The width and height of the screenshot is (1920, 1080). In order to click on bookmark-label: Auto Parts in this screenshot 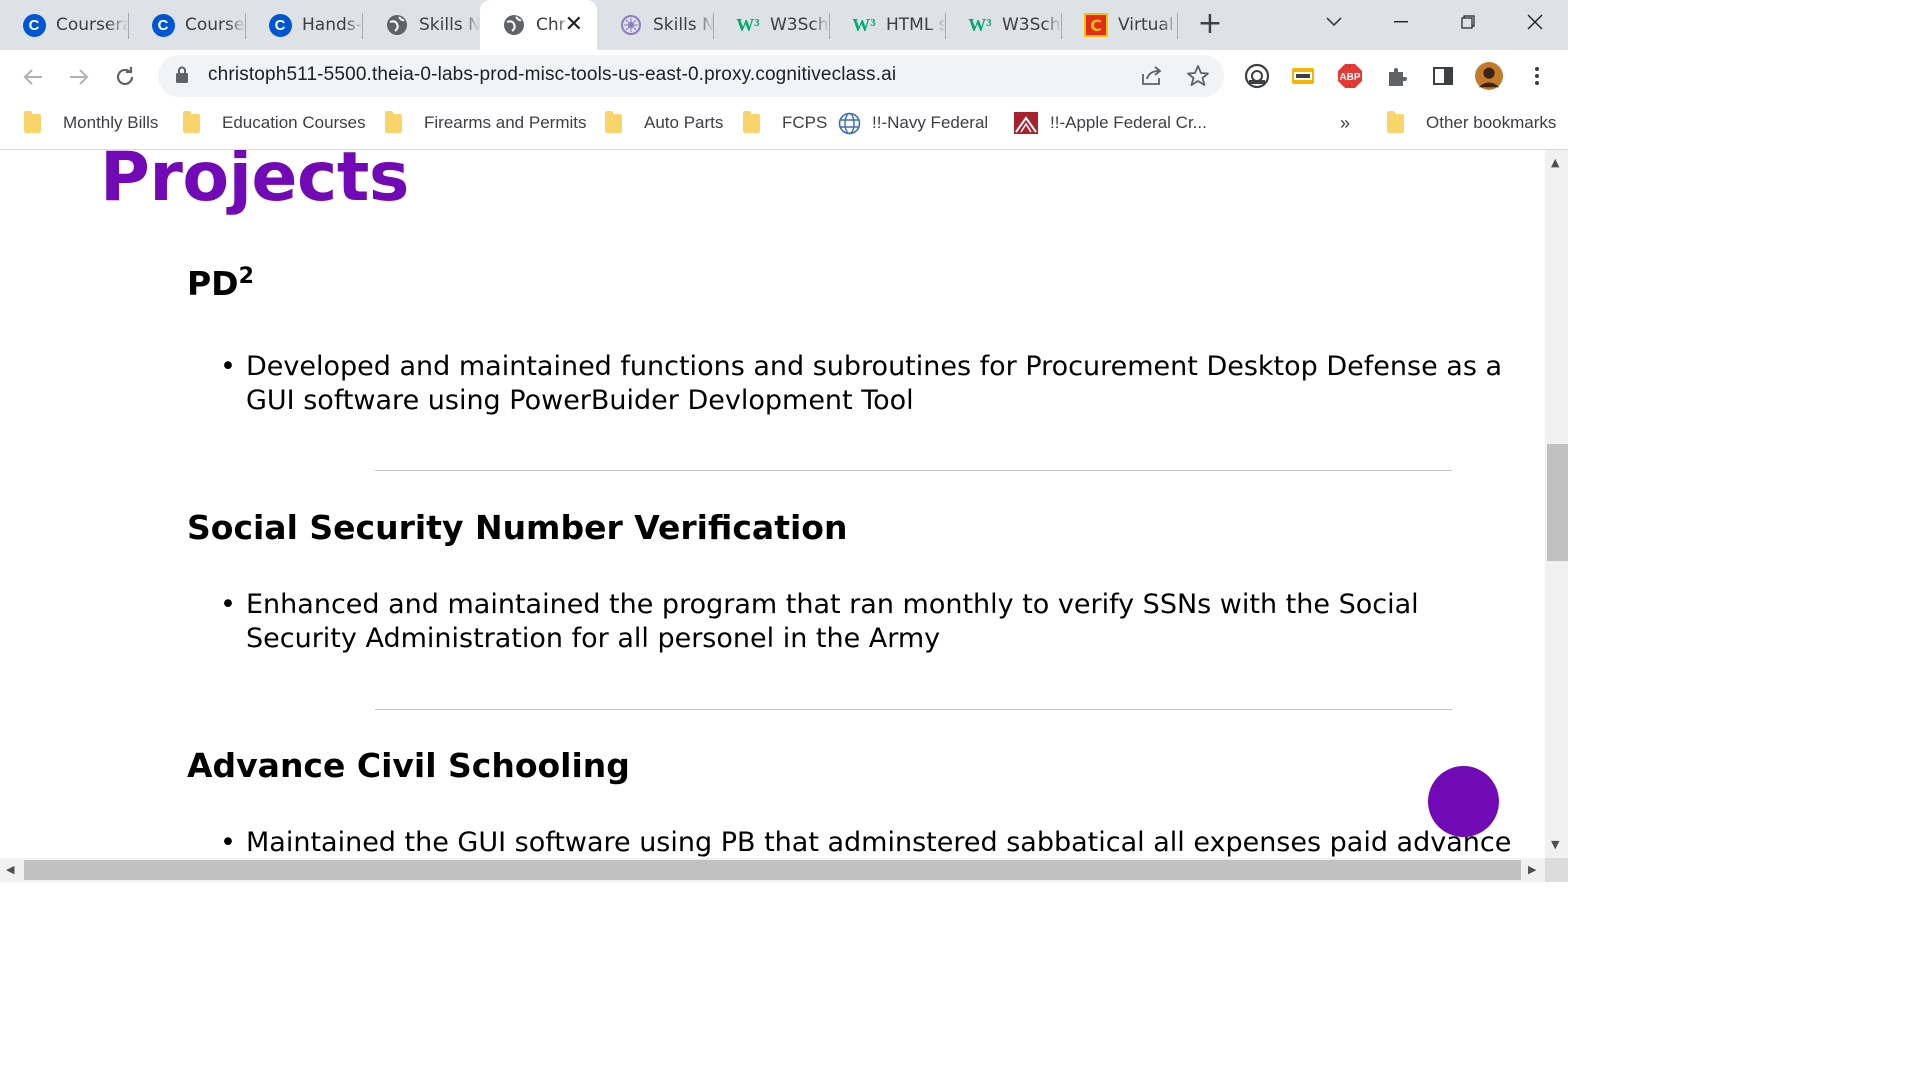, I will do `click(684, 122)`.